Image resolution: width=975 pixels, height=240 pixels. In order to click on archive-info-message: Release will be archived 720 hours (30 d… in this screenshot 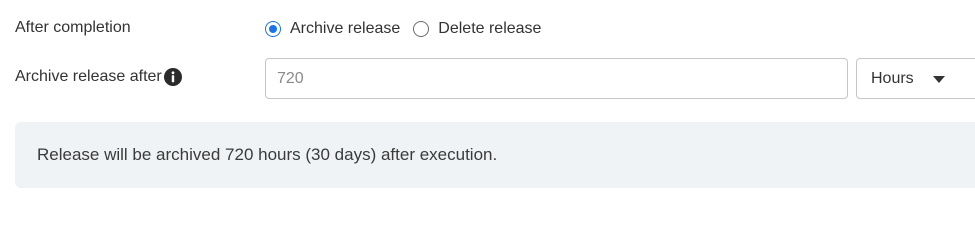, I will do `click(267, 154)`.